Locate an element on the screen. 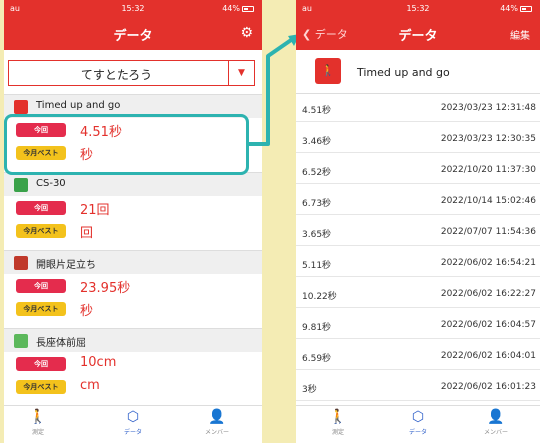 The height and width of the screenshot is (443, 540). nav-bar: ❮ データ データ 編集 is located at coordinates (418, 34).